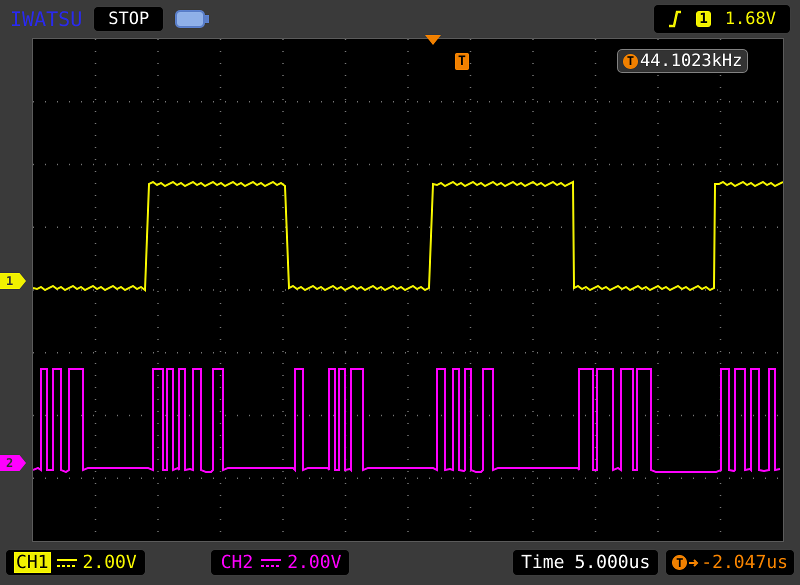 The height and width of the screenshot is (585, 800). I want to click on trigger-channel: 1, so click(703, 19).